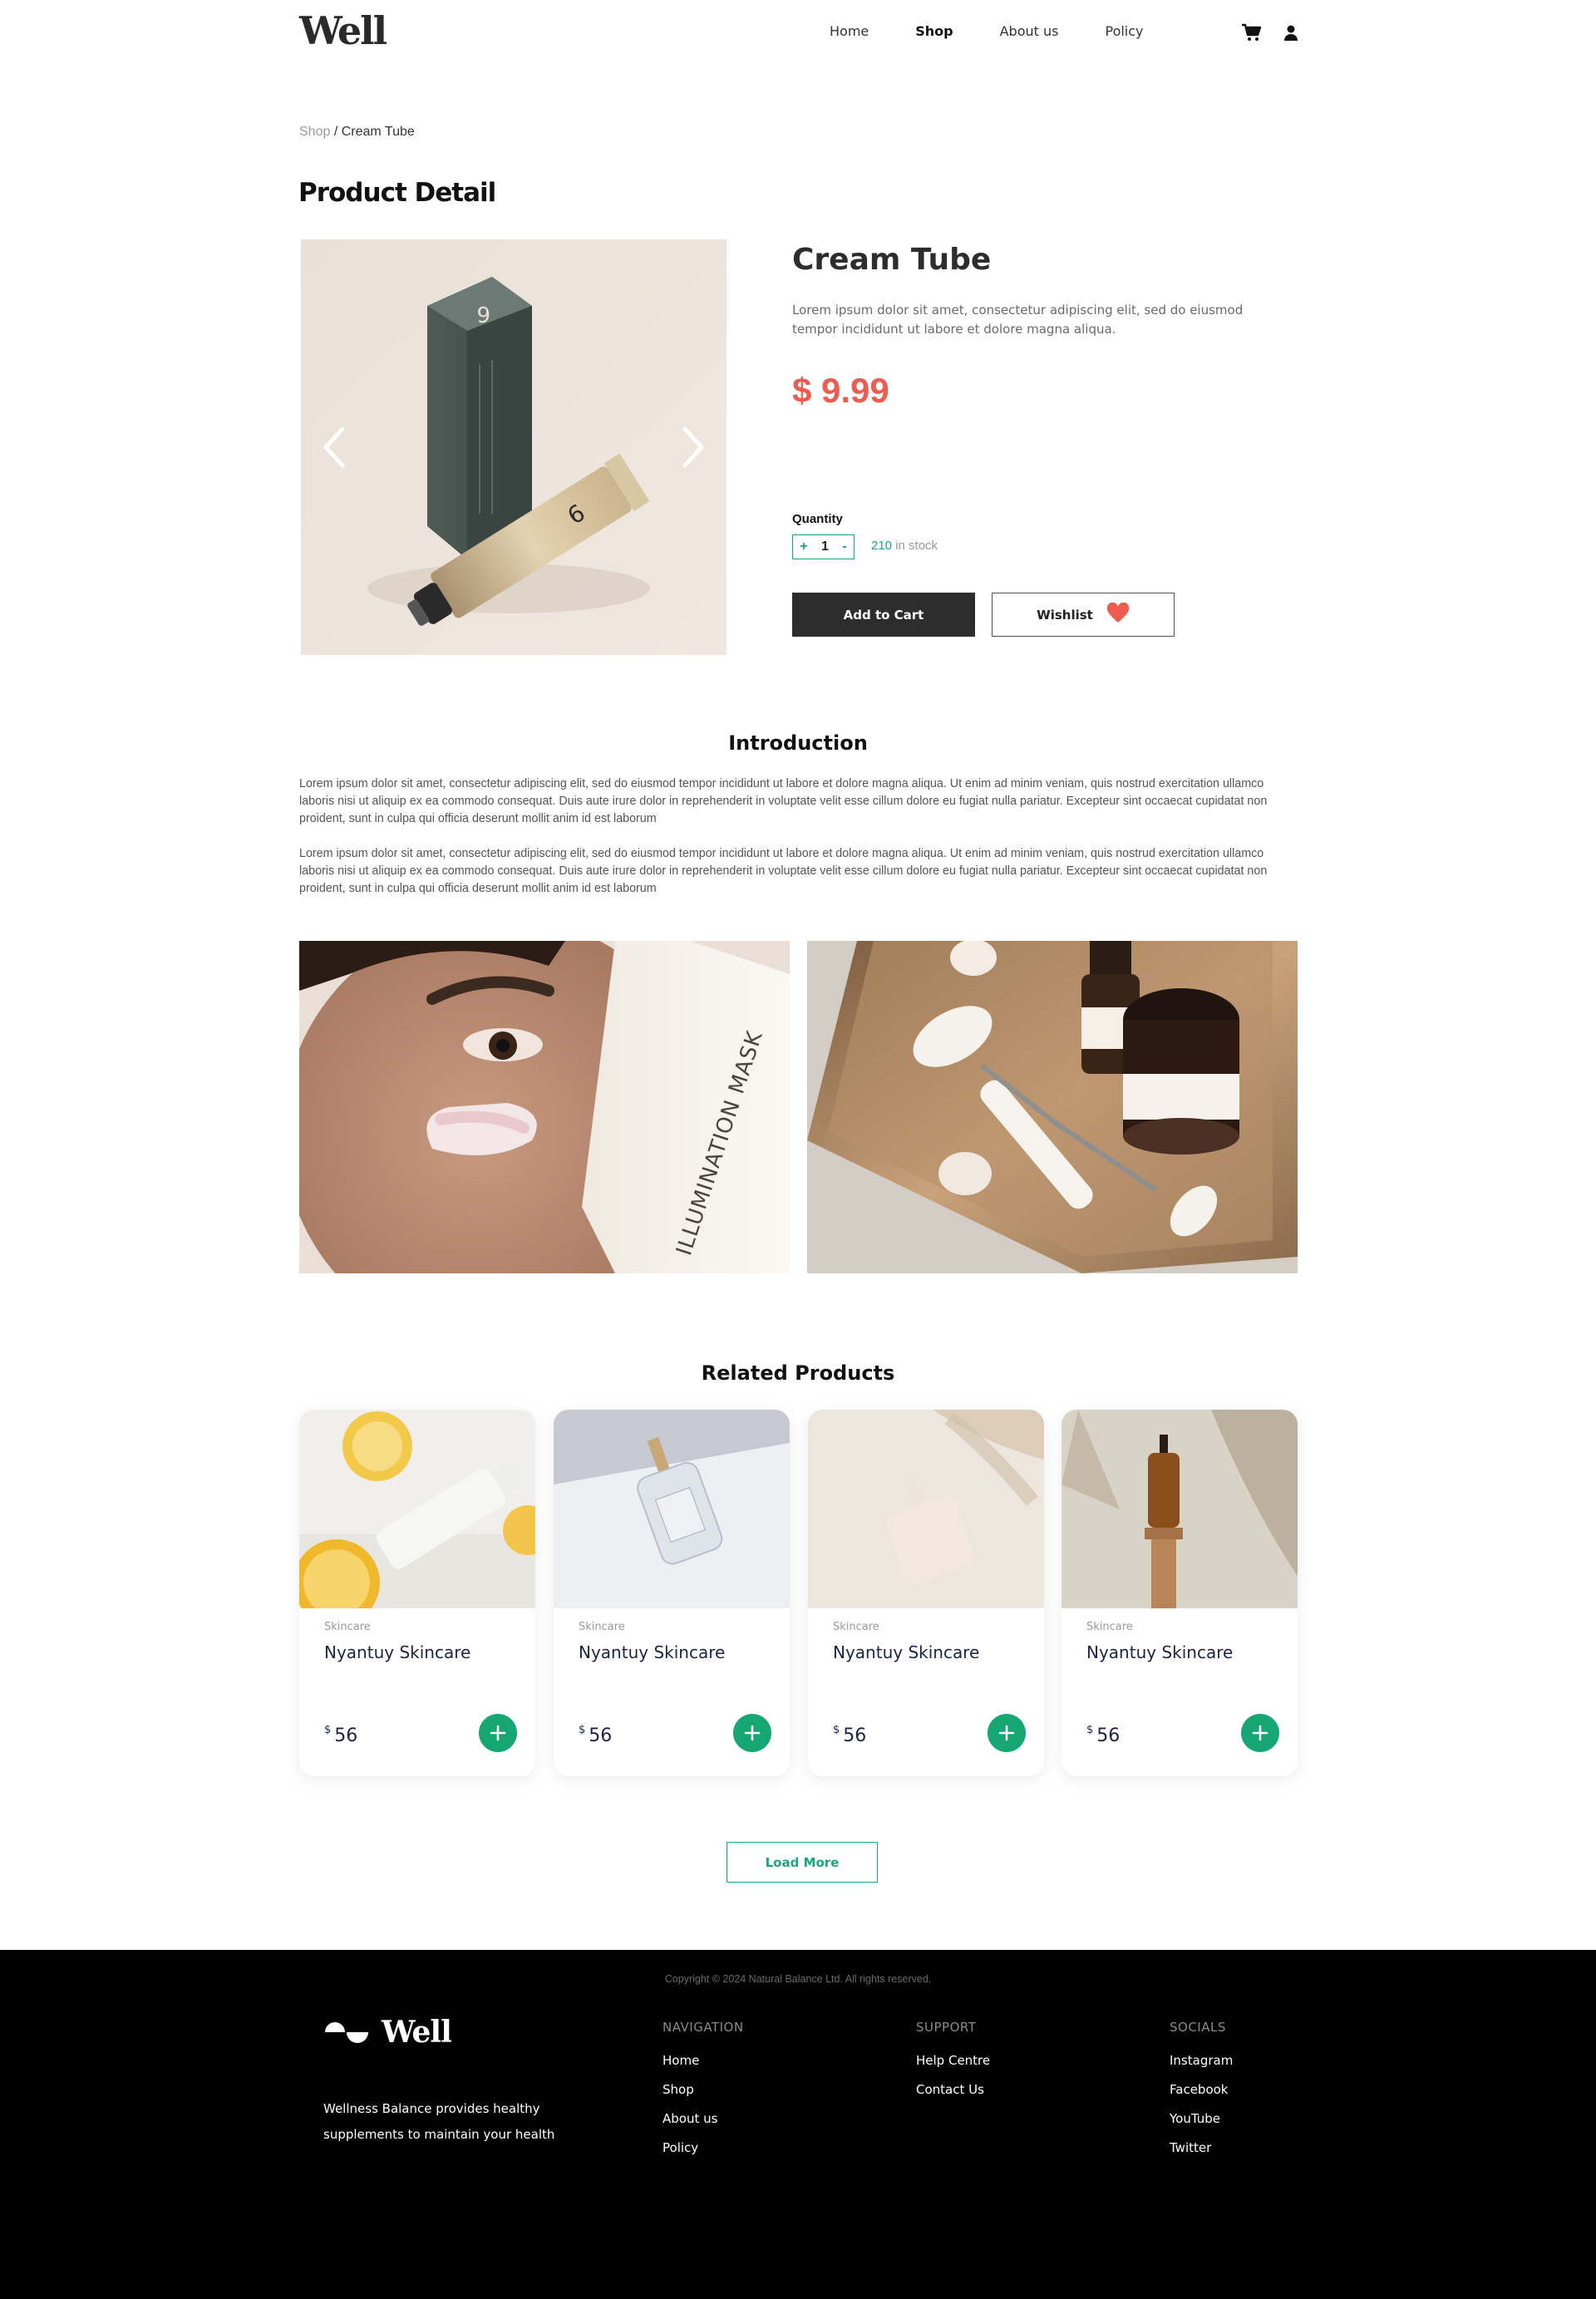  What do you see at coordinates (817, 519) in the screenshot?
I see `quantity-label: Quantity` at bounding box center [817, 519].